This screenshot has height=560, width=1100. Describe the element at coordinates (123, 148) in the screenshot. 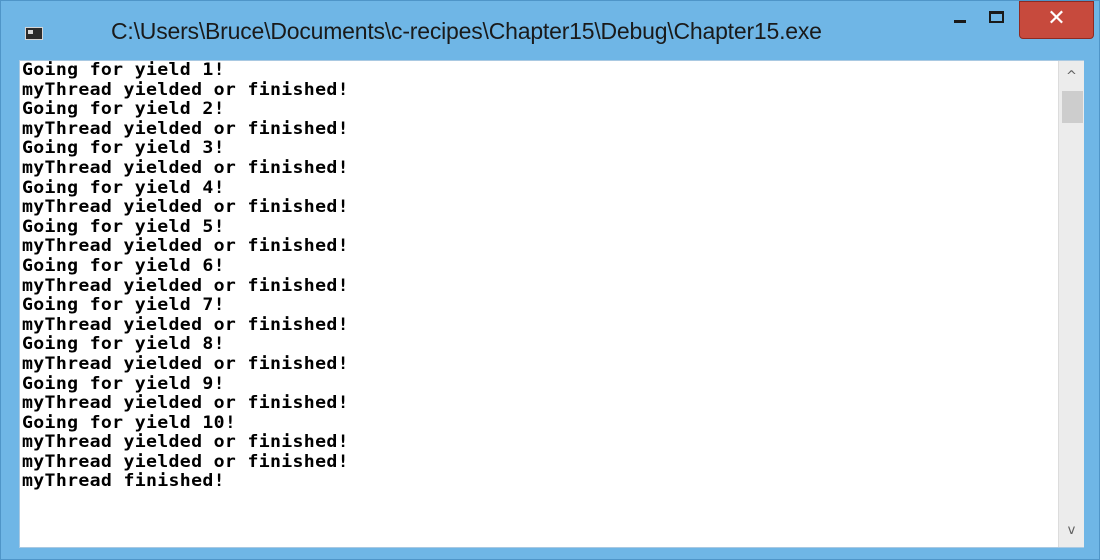

I see `console-line: Going for yield 3!` at that location.